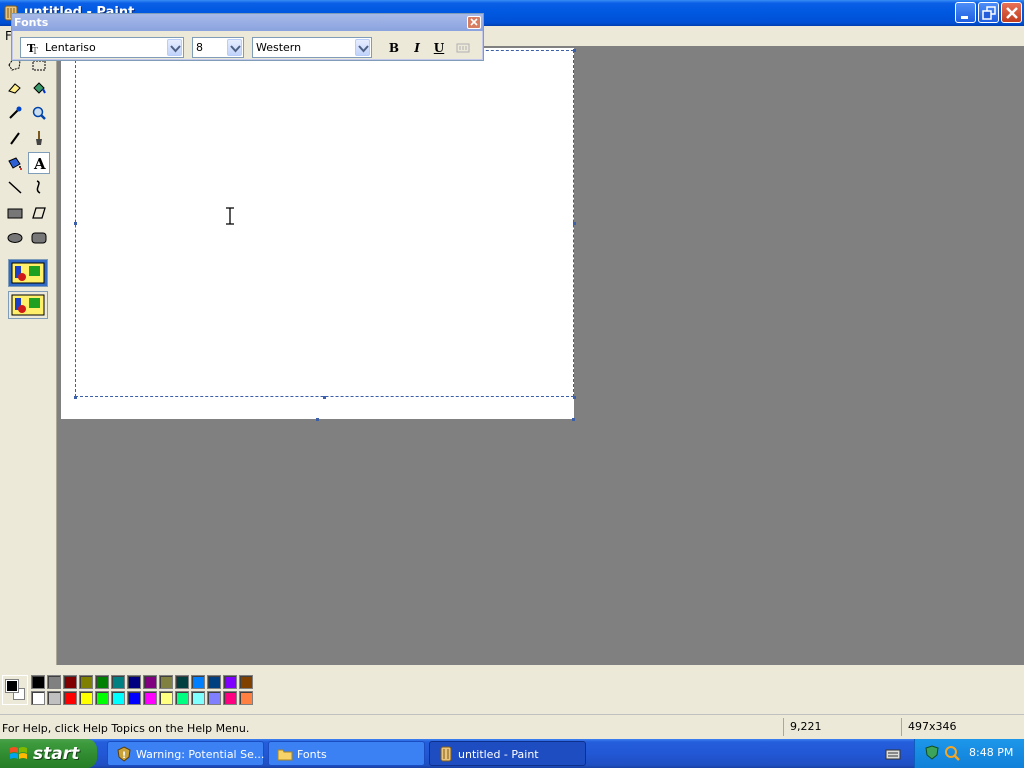  What do you see at coordinates (279, 47) in the screenshot?
I see `font-script-value: Western` at bounding box center [279, 47].